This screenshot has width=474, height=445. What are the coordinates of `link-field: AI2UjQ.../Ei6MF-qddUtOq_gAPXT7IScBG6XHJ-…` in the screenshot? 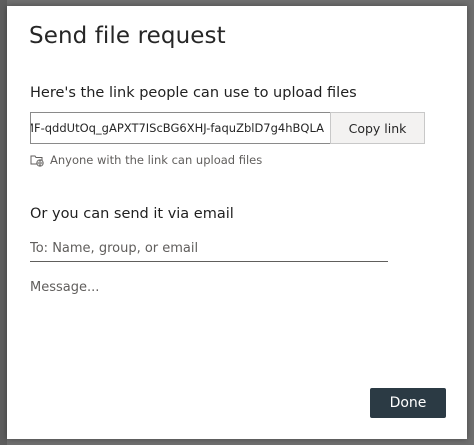 It's located at (180, 128).